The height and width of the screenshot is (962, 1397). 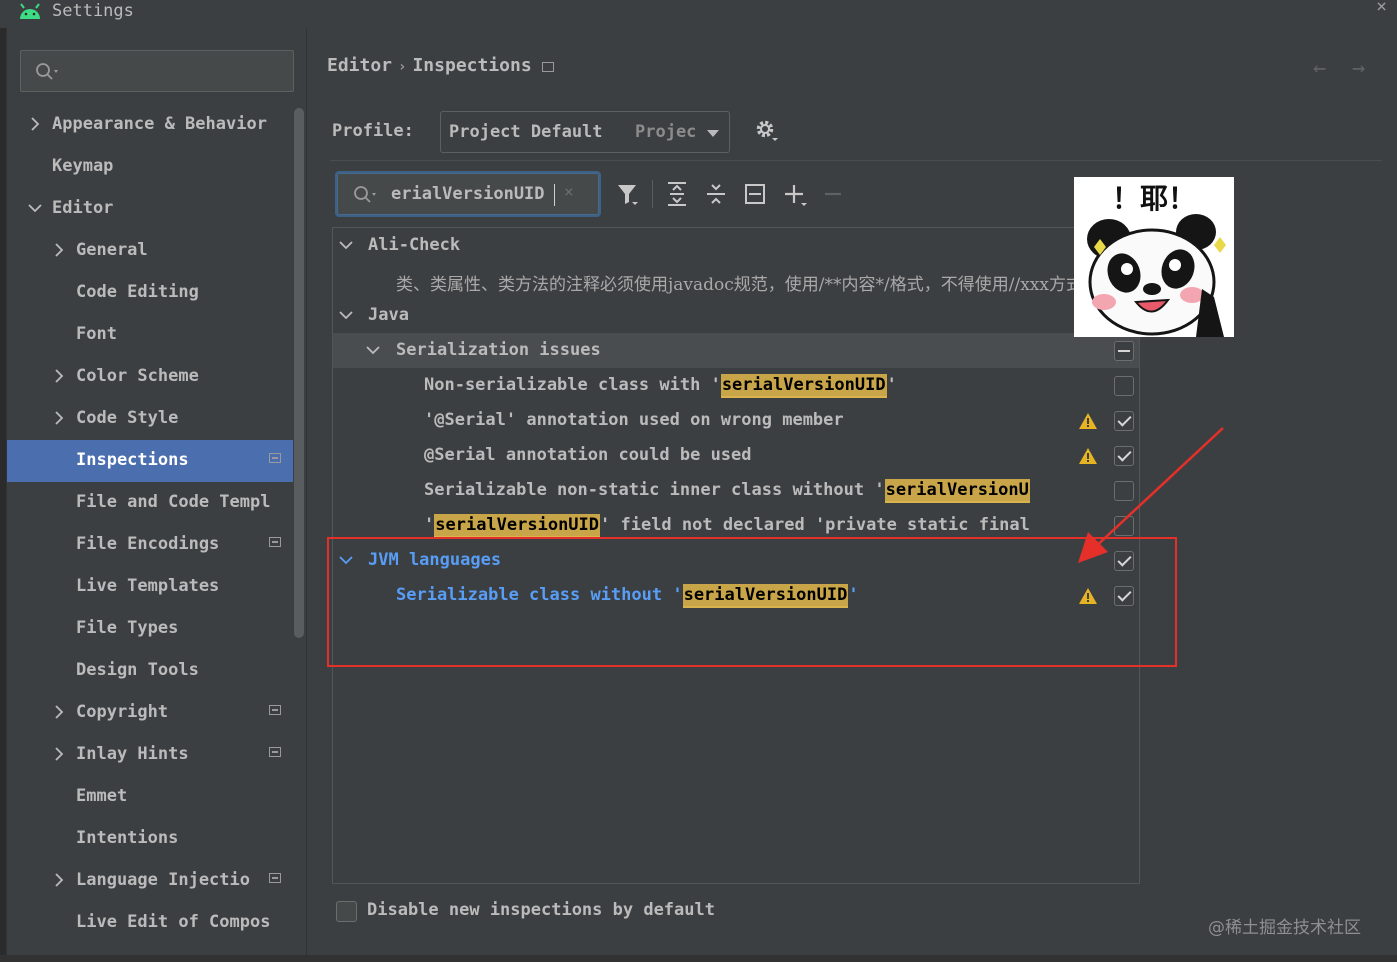 I want to click on group-title: Serialization issues, so click(x=498, y=350).